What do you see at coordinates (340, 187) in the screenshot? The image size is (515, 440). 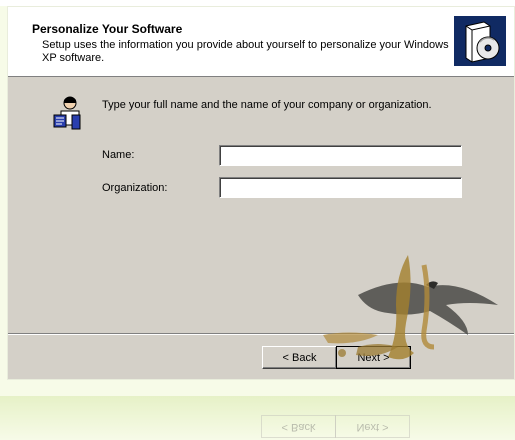 I see `organization-field` at bounding box center [340, 187].